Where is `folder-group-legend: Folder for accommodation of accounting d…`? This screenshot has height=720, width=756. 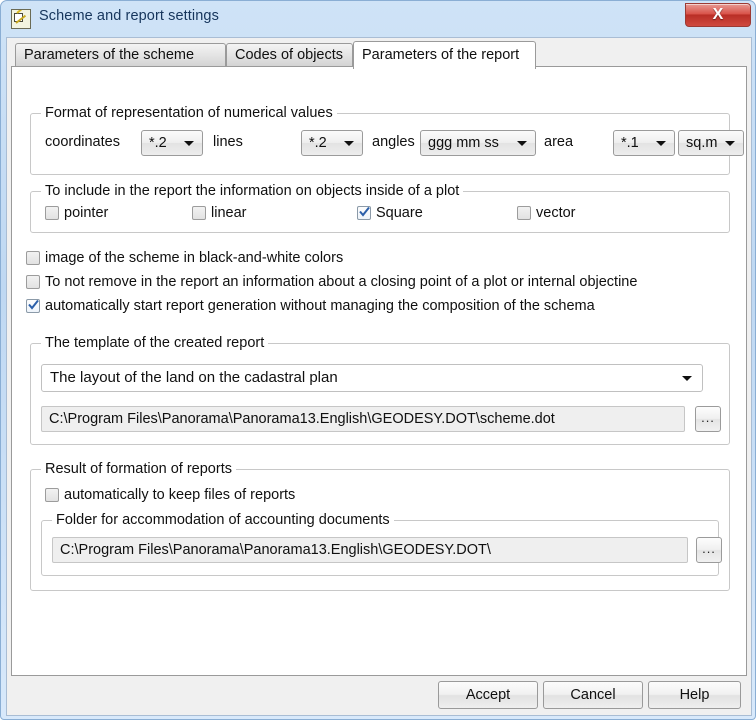 folder-group-legend: Folder for accommodation of accounting d… is located at coordinates (223, 520).